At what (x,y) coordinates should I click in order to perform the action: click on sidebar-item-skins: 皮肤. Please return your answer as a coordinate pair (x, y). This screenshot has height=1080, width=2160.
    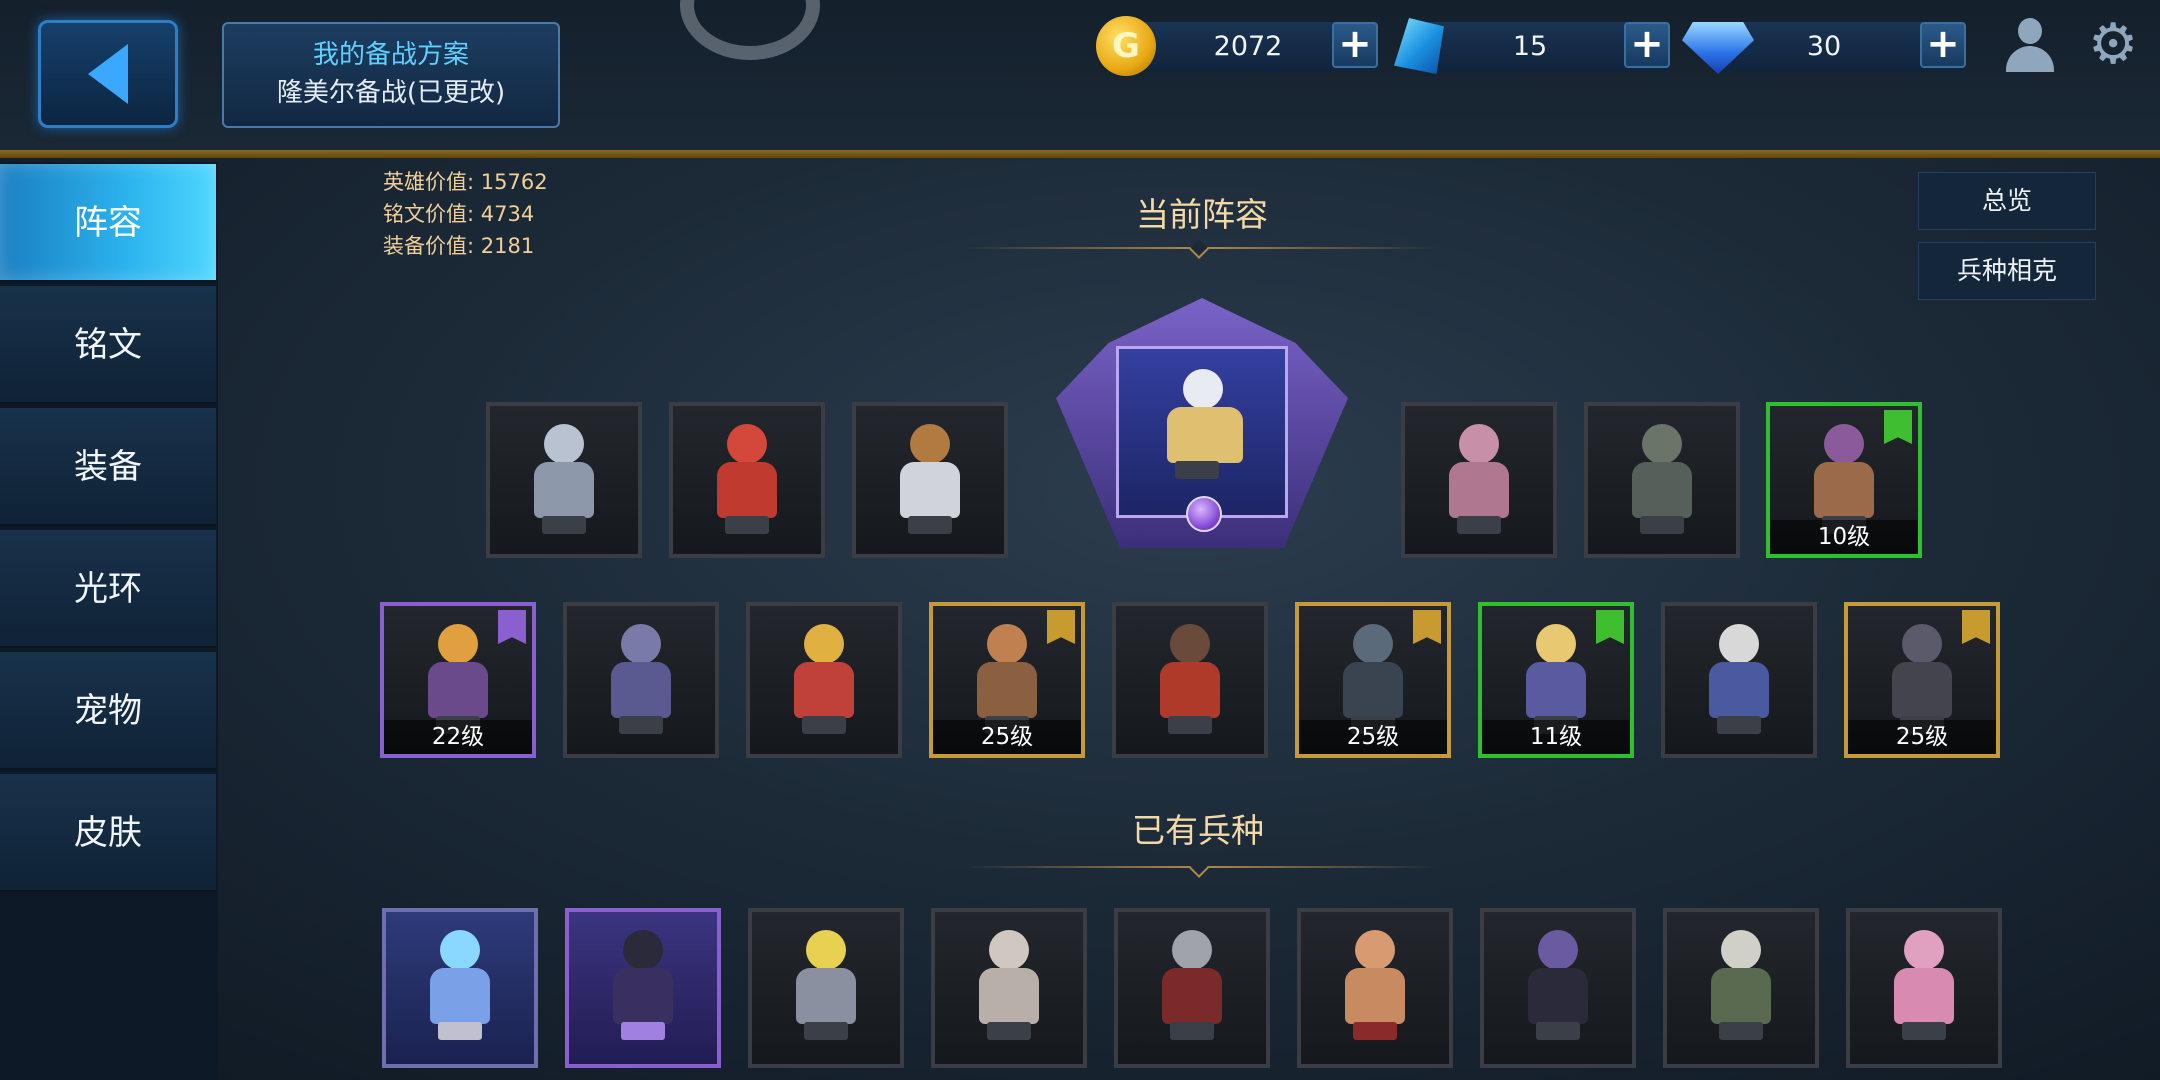
    Looking at the image, I should click on (108, 833).